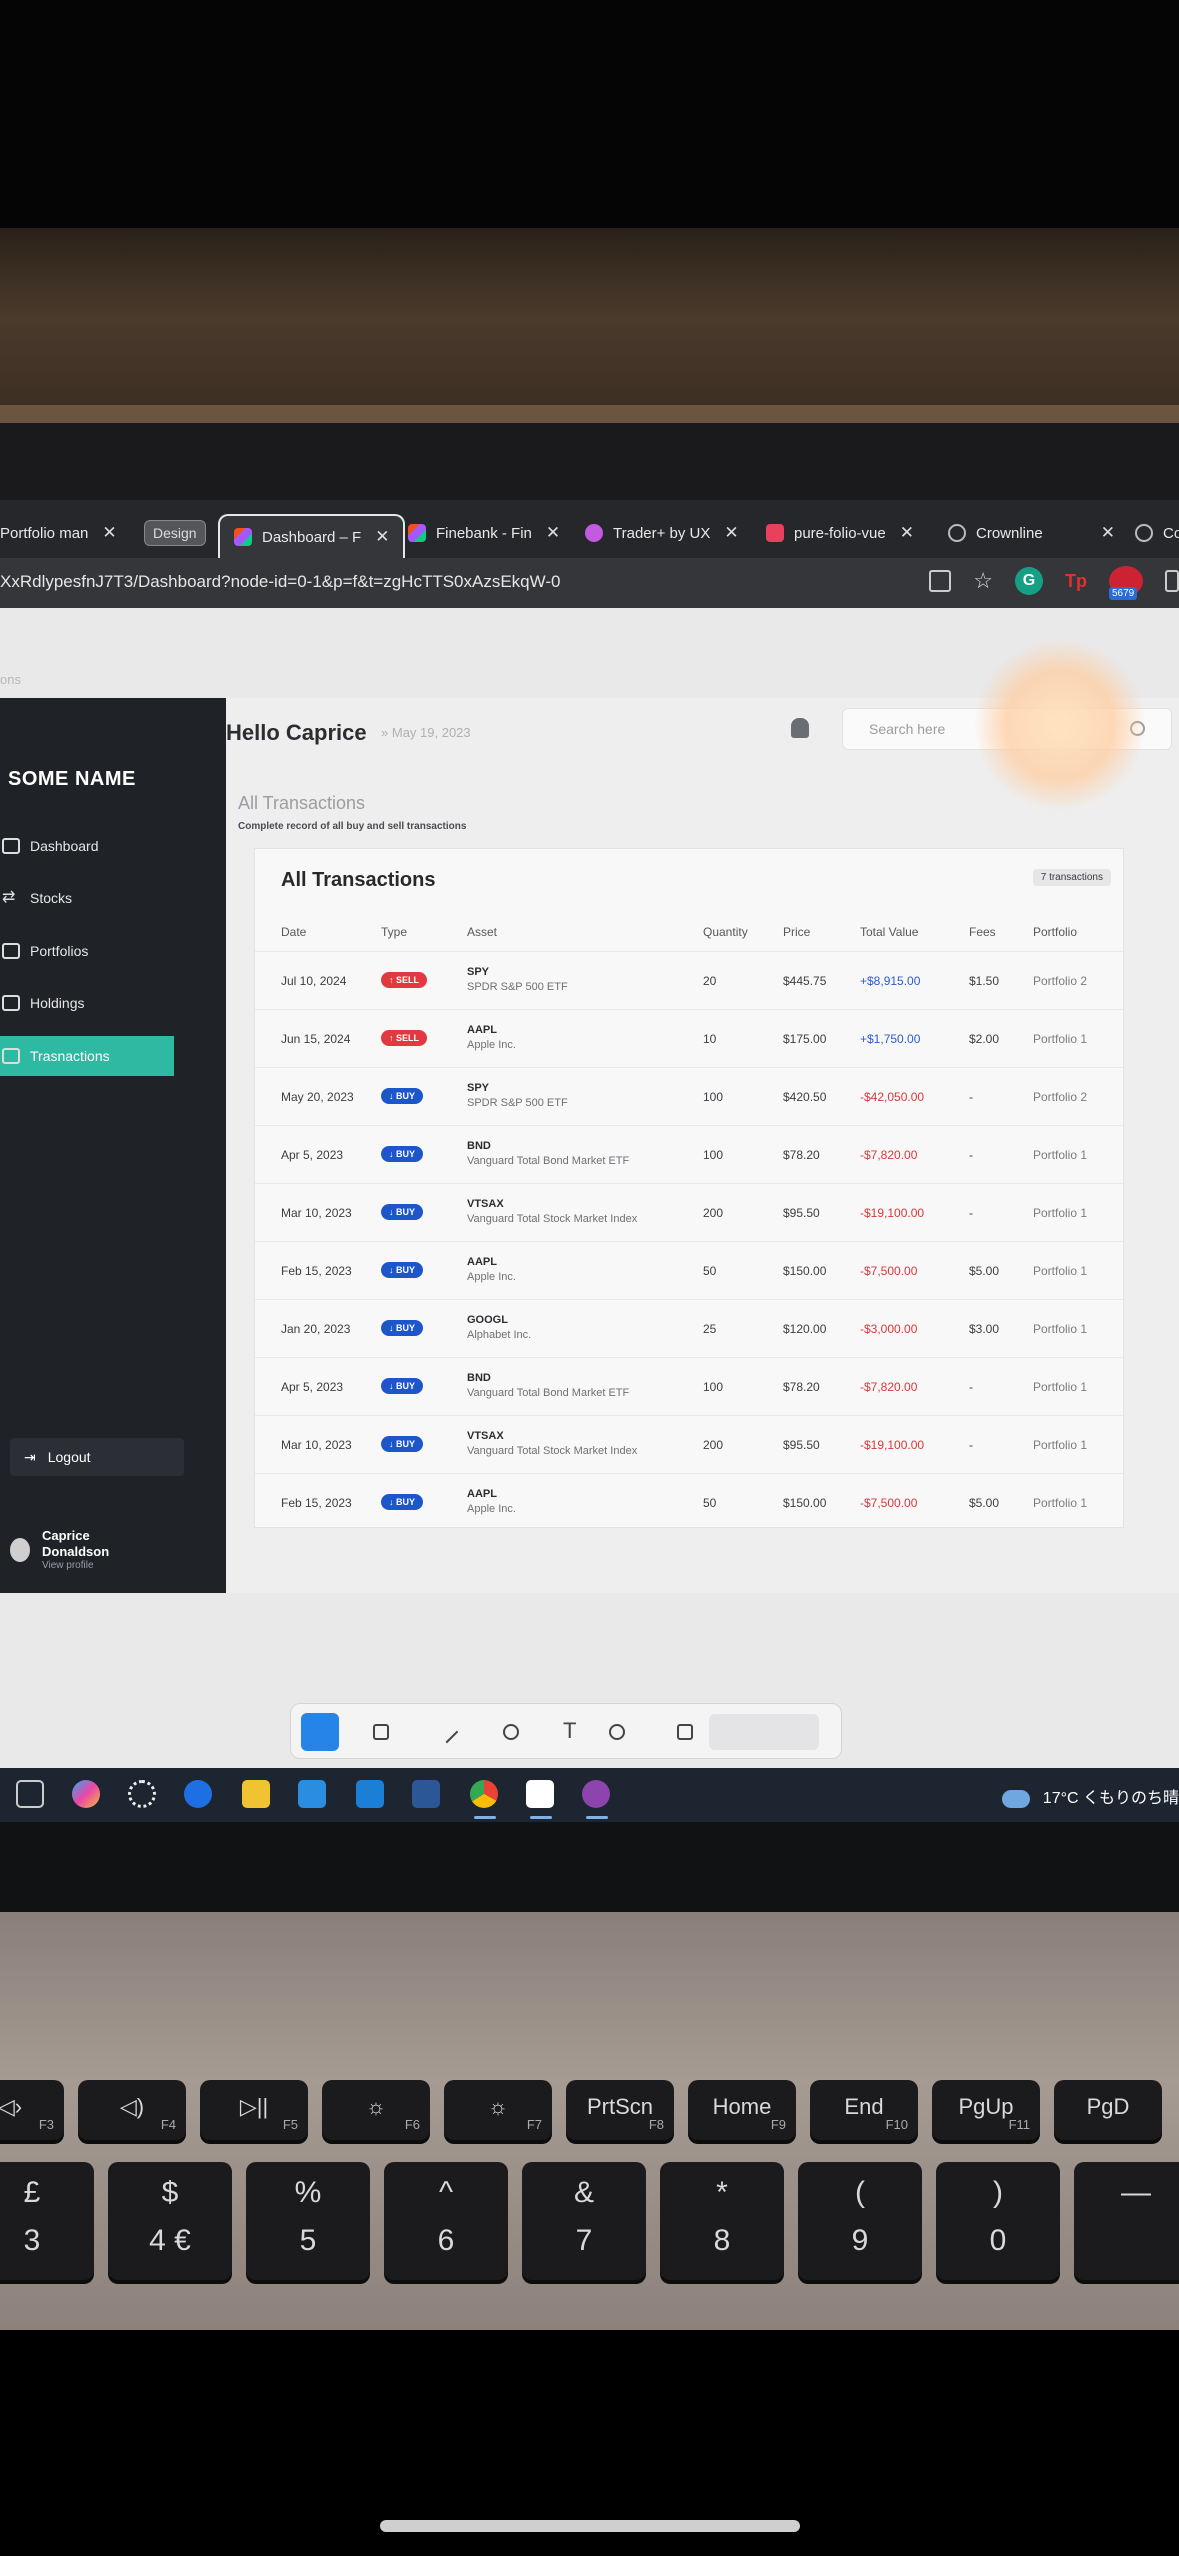 The height and width of the screenshot is (2556, 1179). I want to click on function-key: ◁) F4, so click(132, 2110).